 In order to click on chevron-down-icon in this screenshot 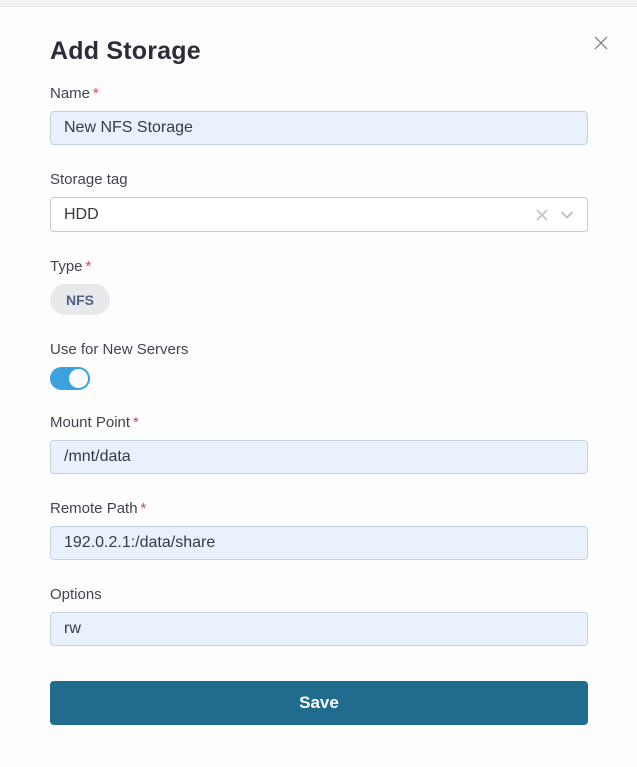, I will do `click(567, 215)`.